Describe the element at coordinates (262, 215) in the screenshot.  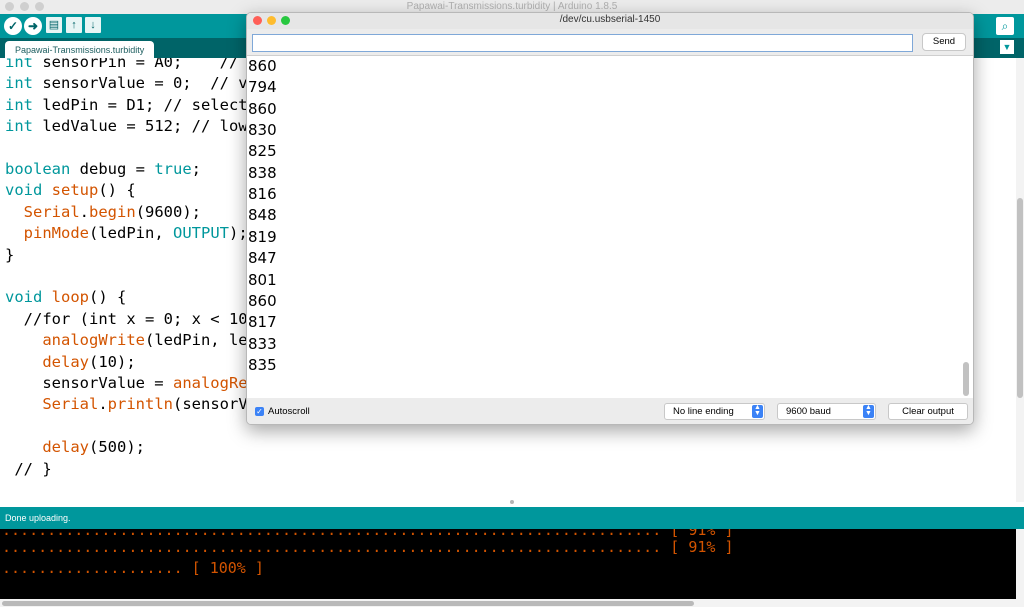
I see `serial-output-line: 848` at that location.